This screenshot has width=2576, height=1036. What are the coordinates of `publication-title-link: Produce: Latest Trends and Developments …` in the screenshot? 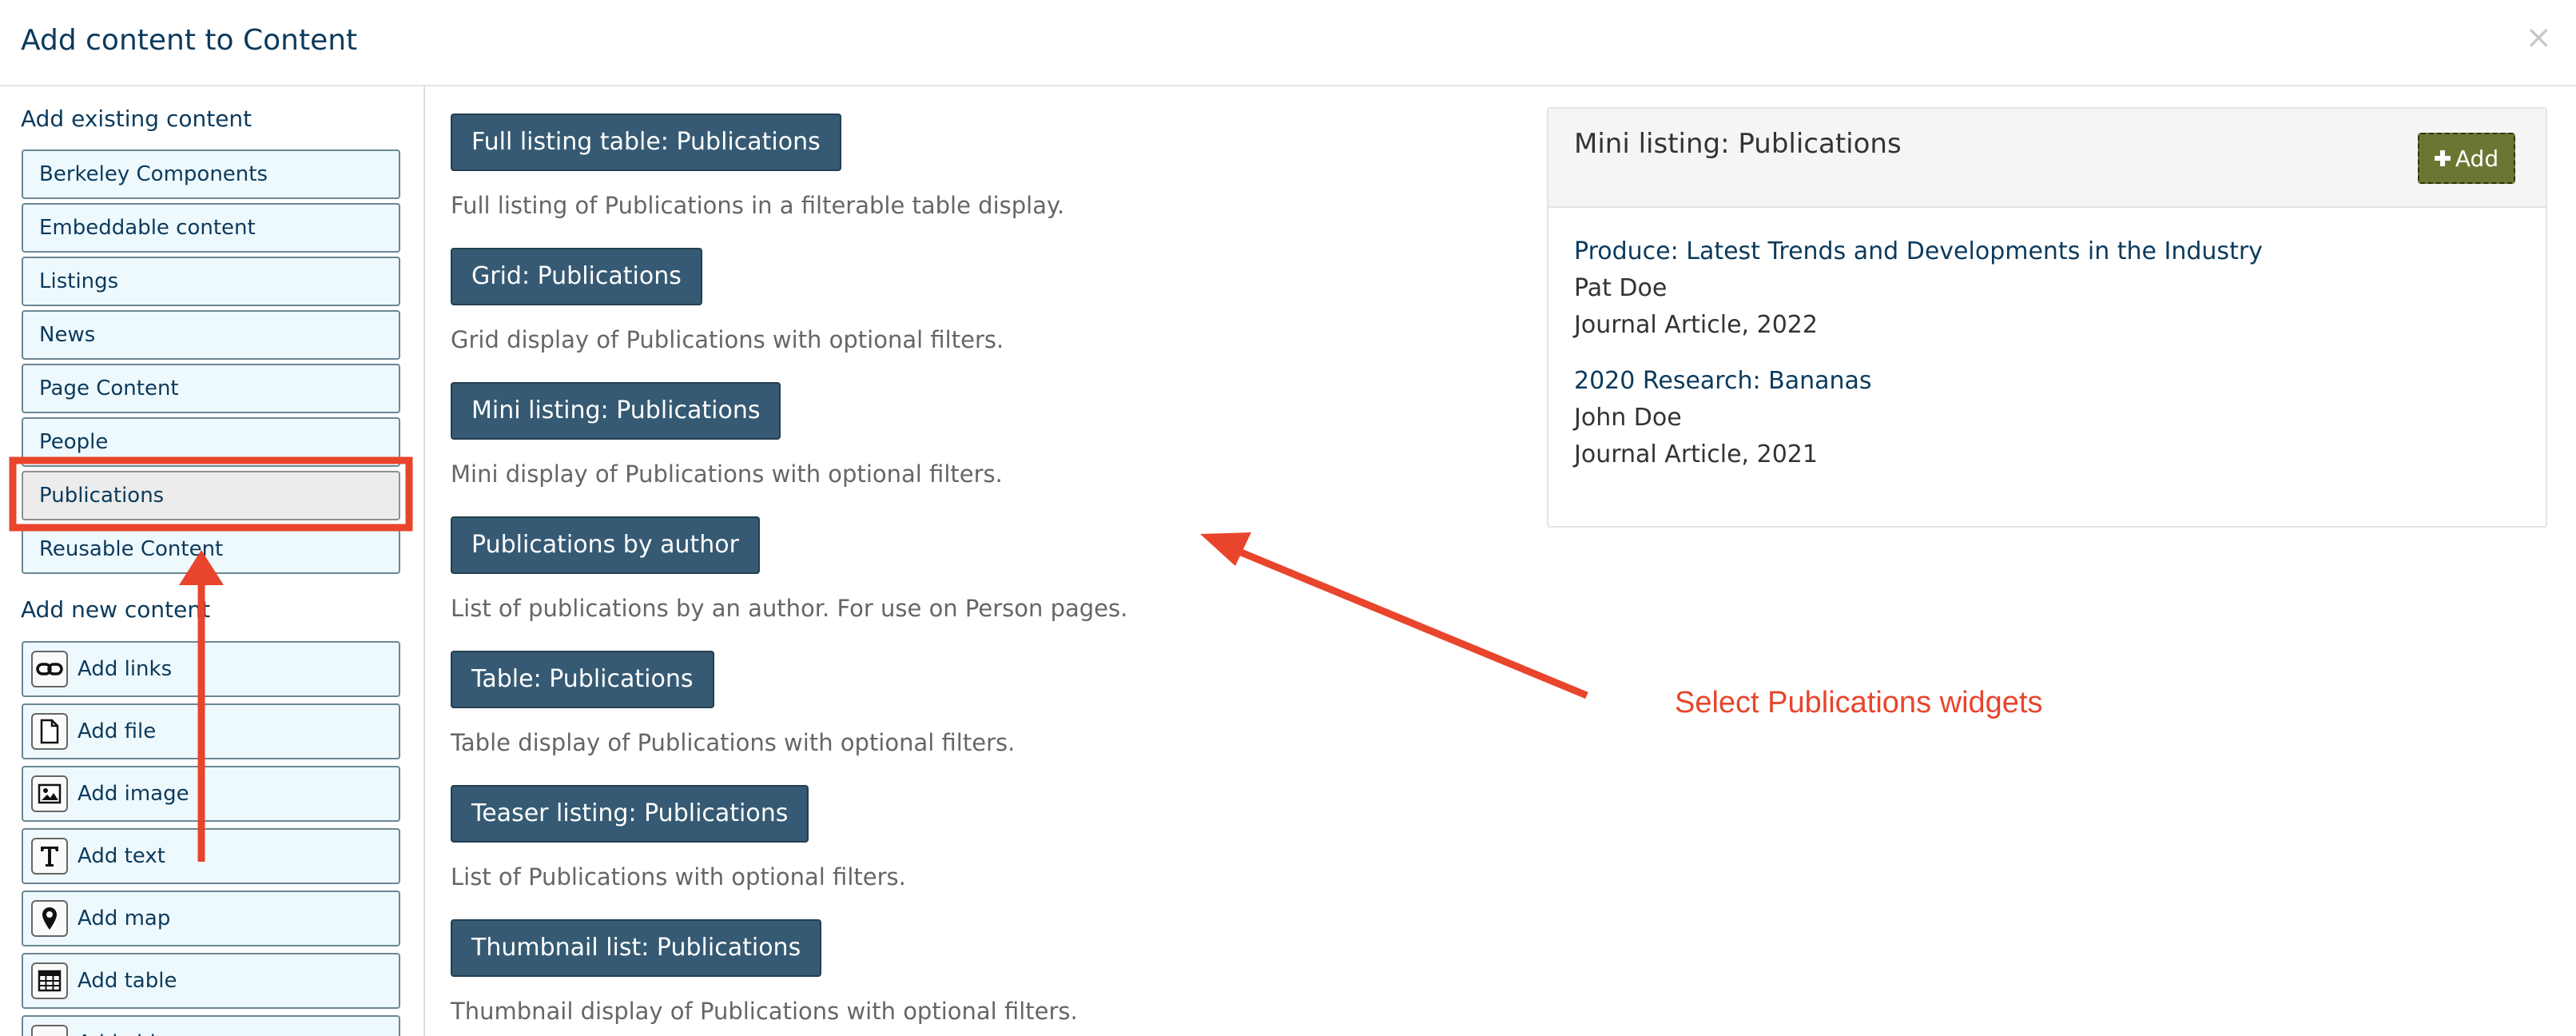 It's located at (1918, 251).